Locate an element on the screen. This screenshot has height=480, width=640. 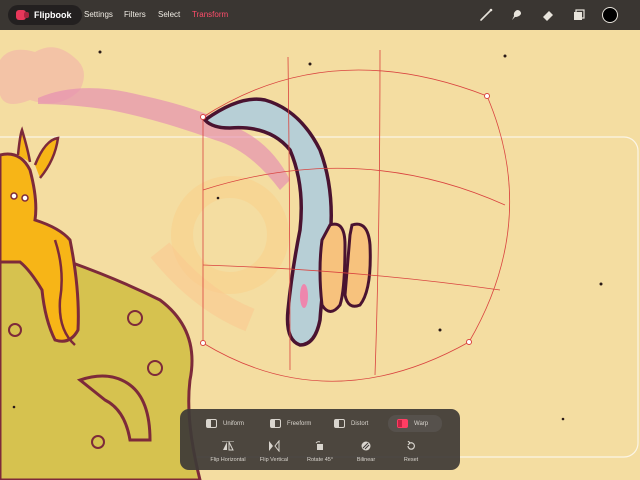
menu-settings: Settings is located at coordinates (98, 15).